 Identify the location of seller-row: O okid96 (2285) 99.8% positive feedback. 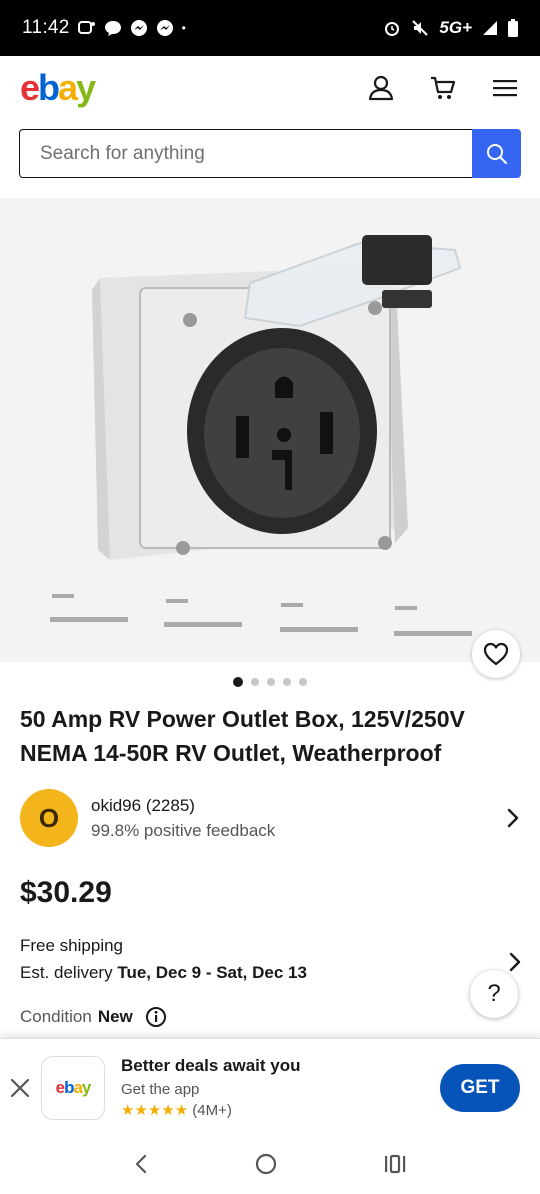
(270, 818).